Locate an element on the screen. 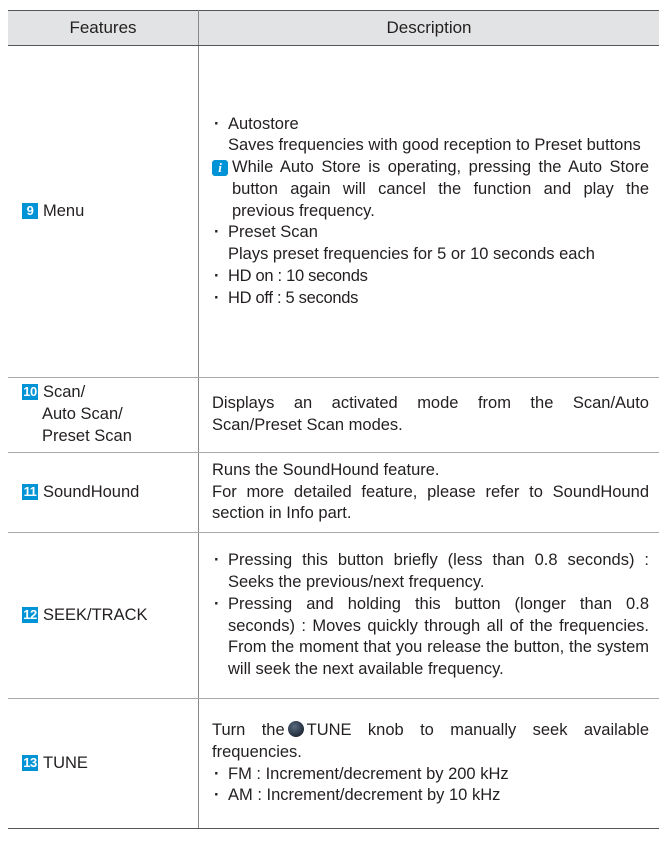 The height and width of the screenshot is (849, 667). feature-label: Menu is located at coordinates (64, 210).